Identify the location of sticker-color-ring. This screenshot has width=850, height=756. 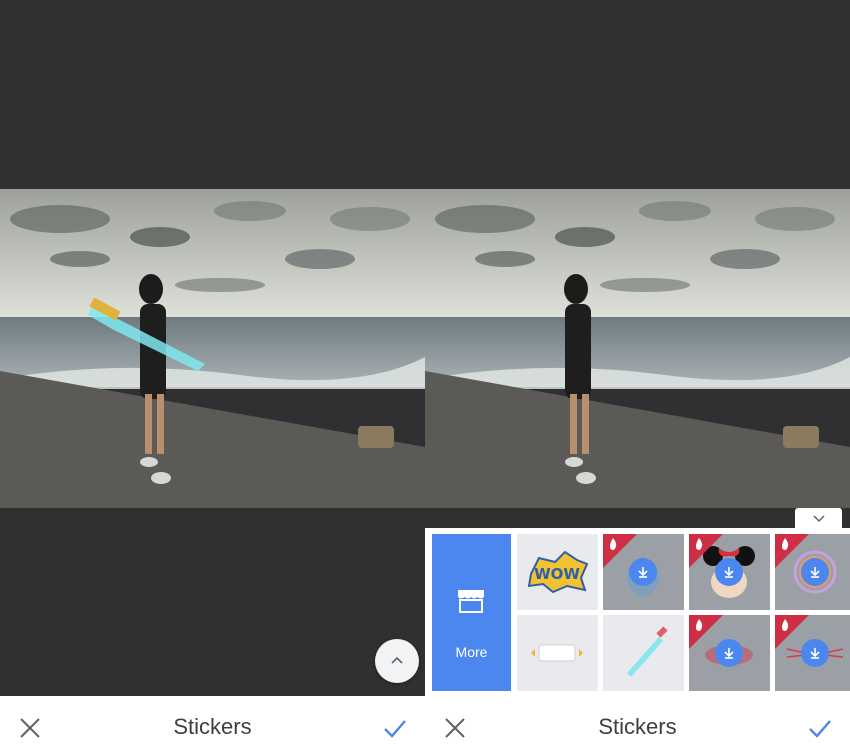
(812, 572).